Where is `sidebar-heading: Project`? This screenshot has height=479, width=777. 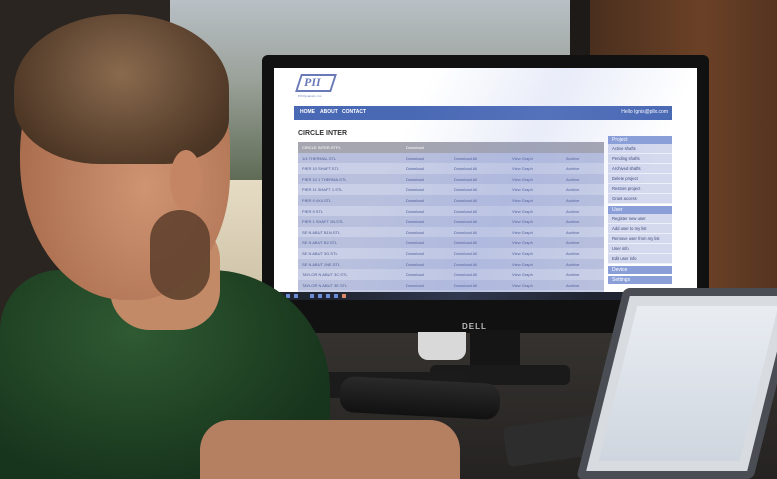
sidebar-heading: Project is located at coordinates (640, 140).